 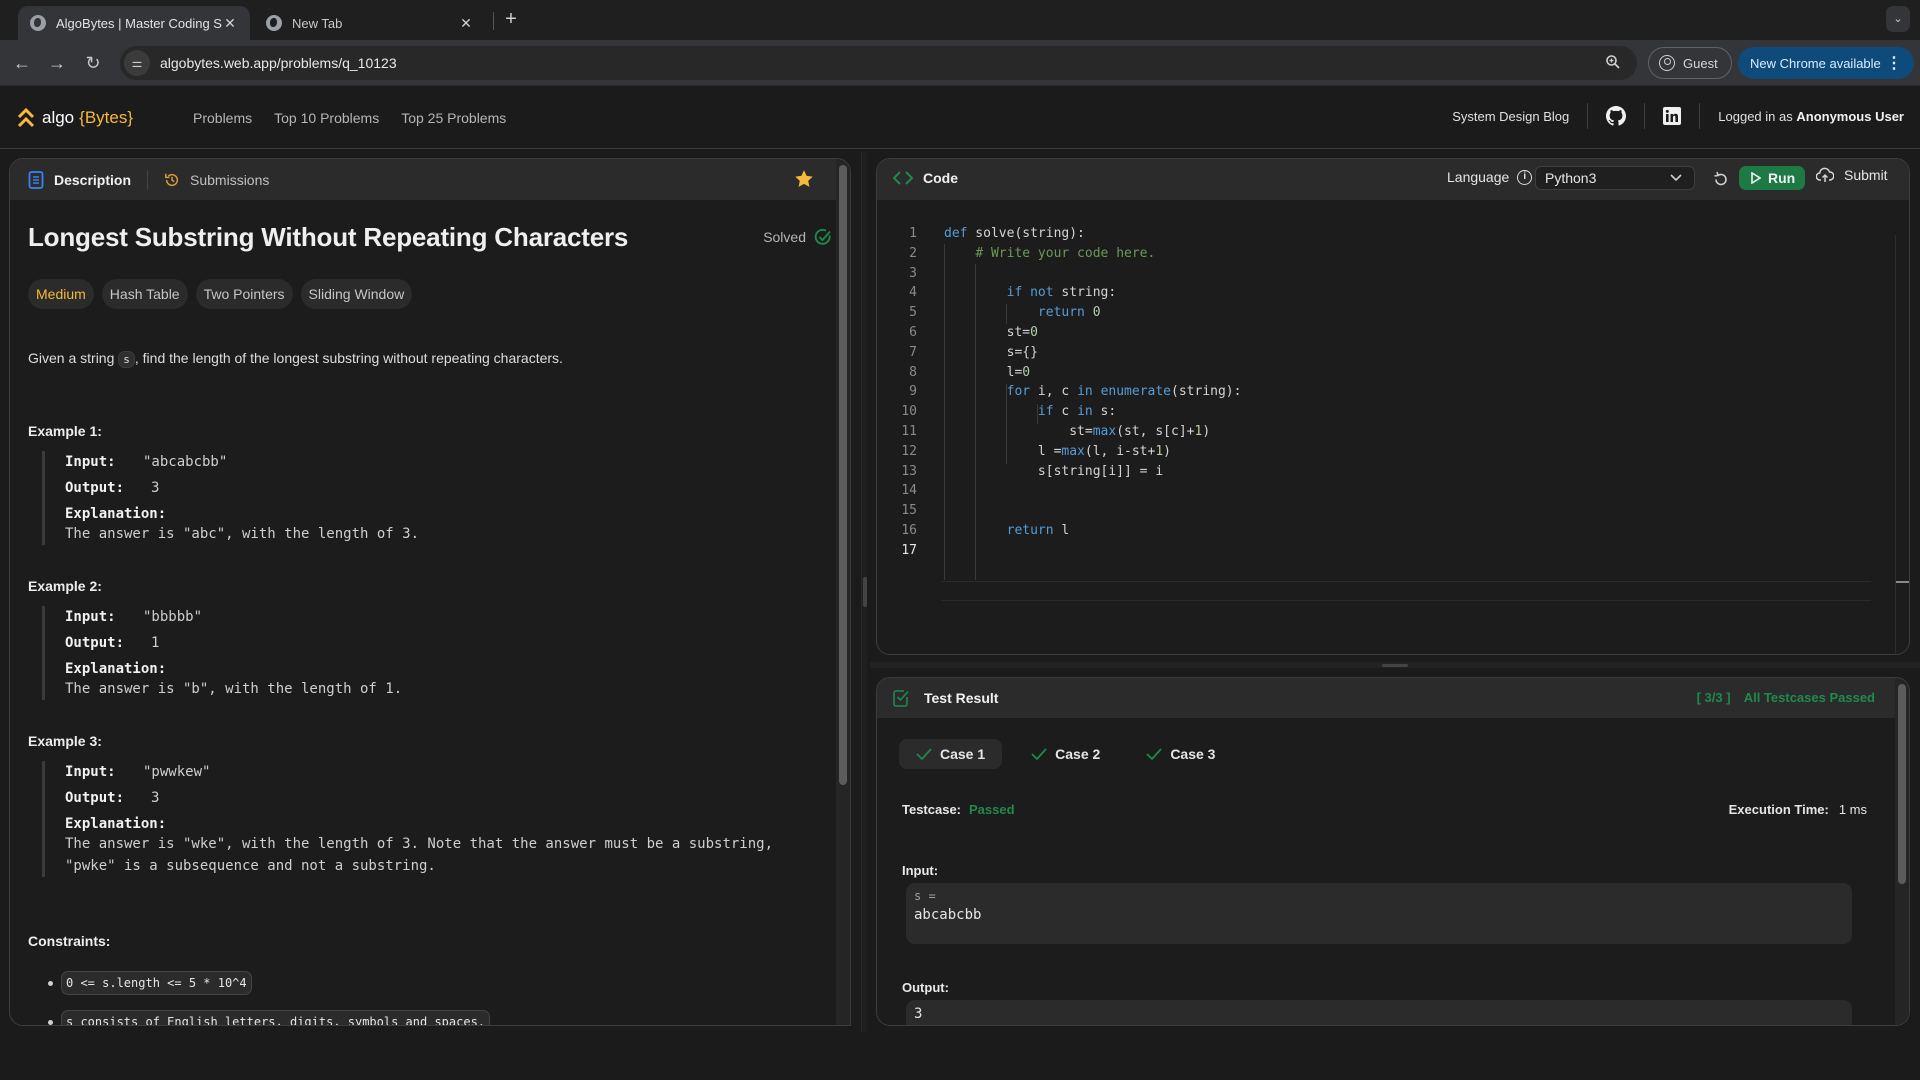 I want to click on code-line: l =max(l, i-st+1), so click(x=1092, y=452).